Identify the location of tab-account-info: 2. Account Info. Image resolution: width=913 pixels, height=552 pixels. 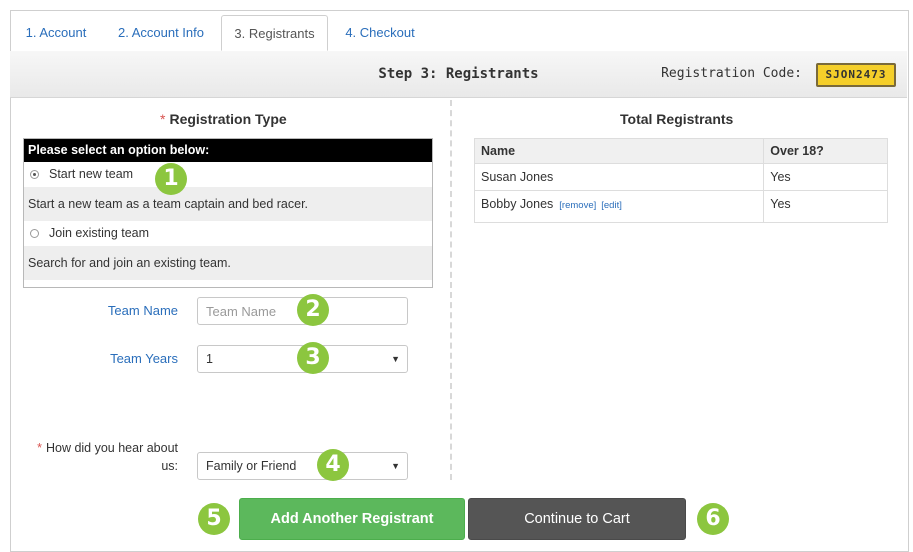
(161, 33).